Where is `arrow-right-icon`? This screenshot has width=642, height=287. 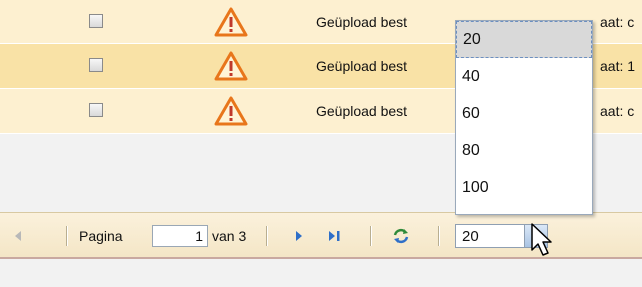 arrow-right-icon is located at coordinates (299, 236).